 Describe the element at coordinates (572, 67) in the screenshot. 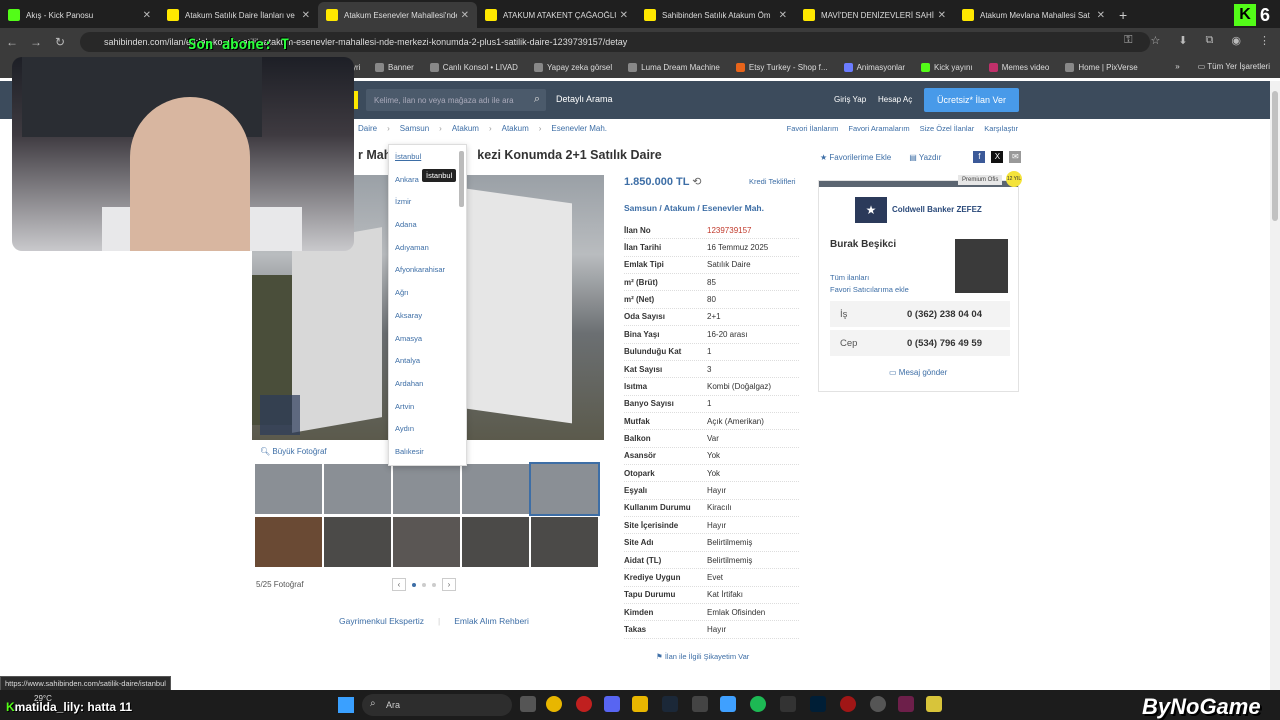

I see `bookmark-item: Yapay zeka görsel` at that location.